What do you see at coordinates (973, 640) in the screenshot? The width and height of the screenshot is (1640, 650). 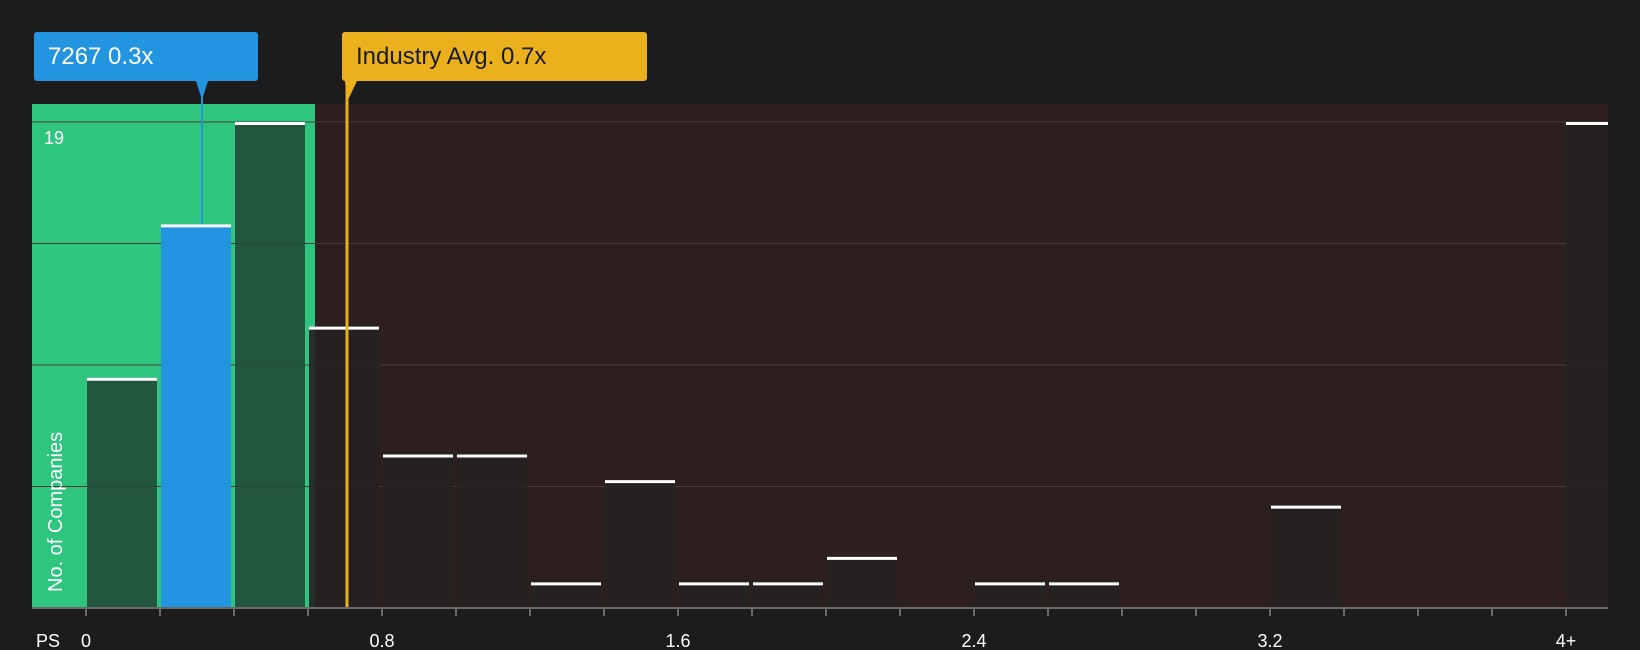 I see `x-tick-label: 2.4` at bounding box center [973, 640].